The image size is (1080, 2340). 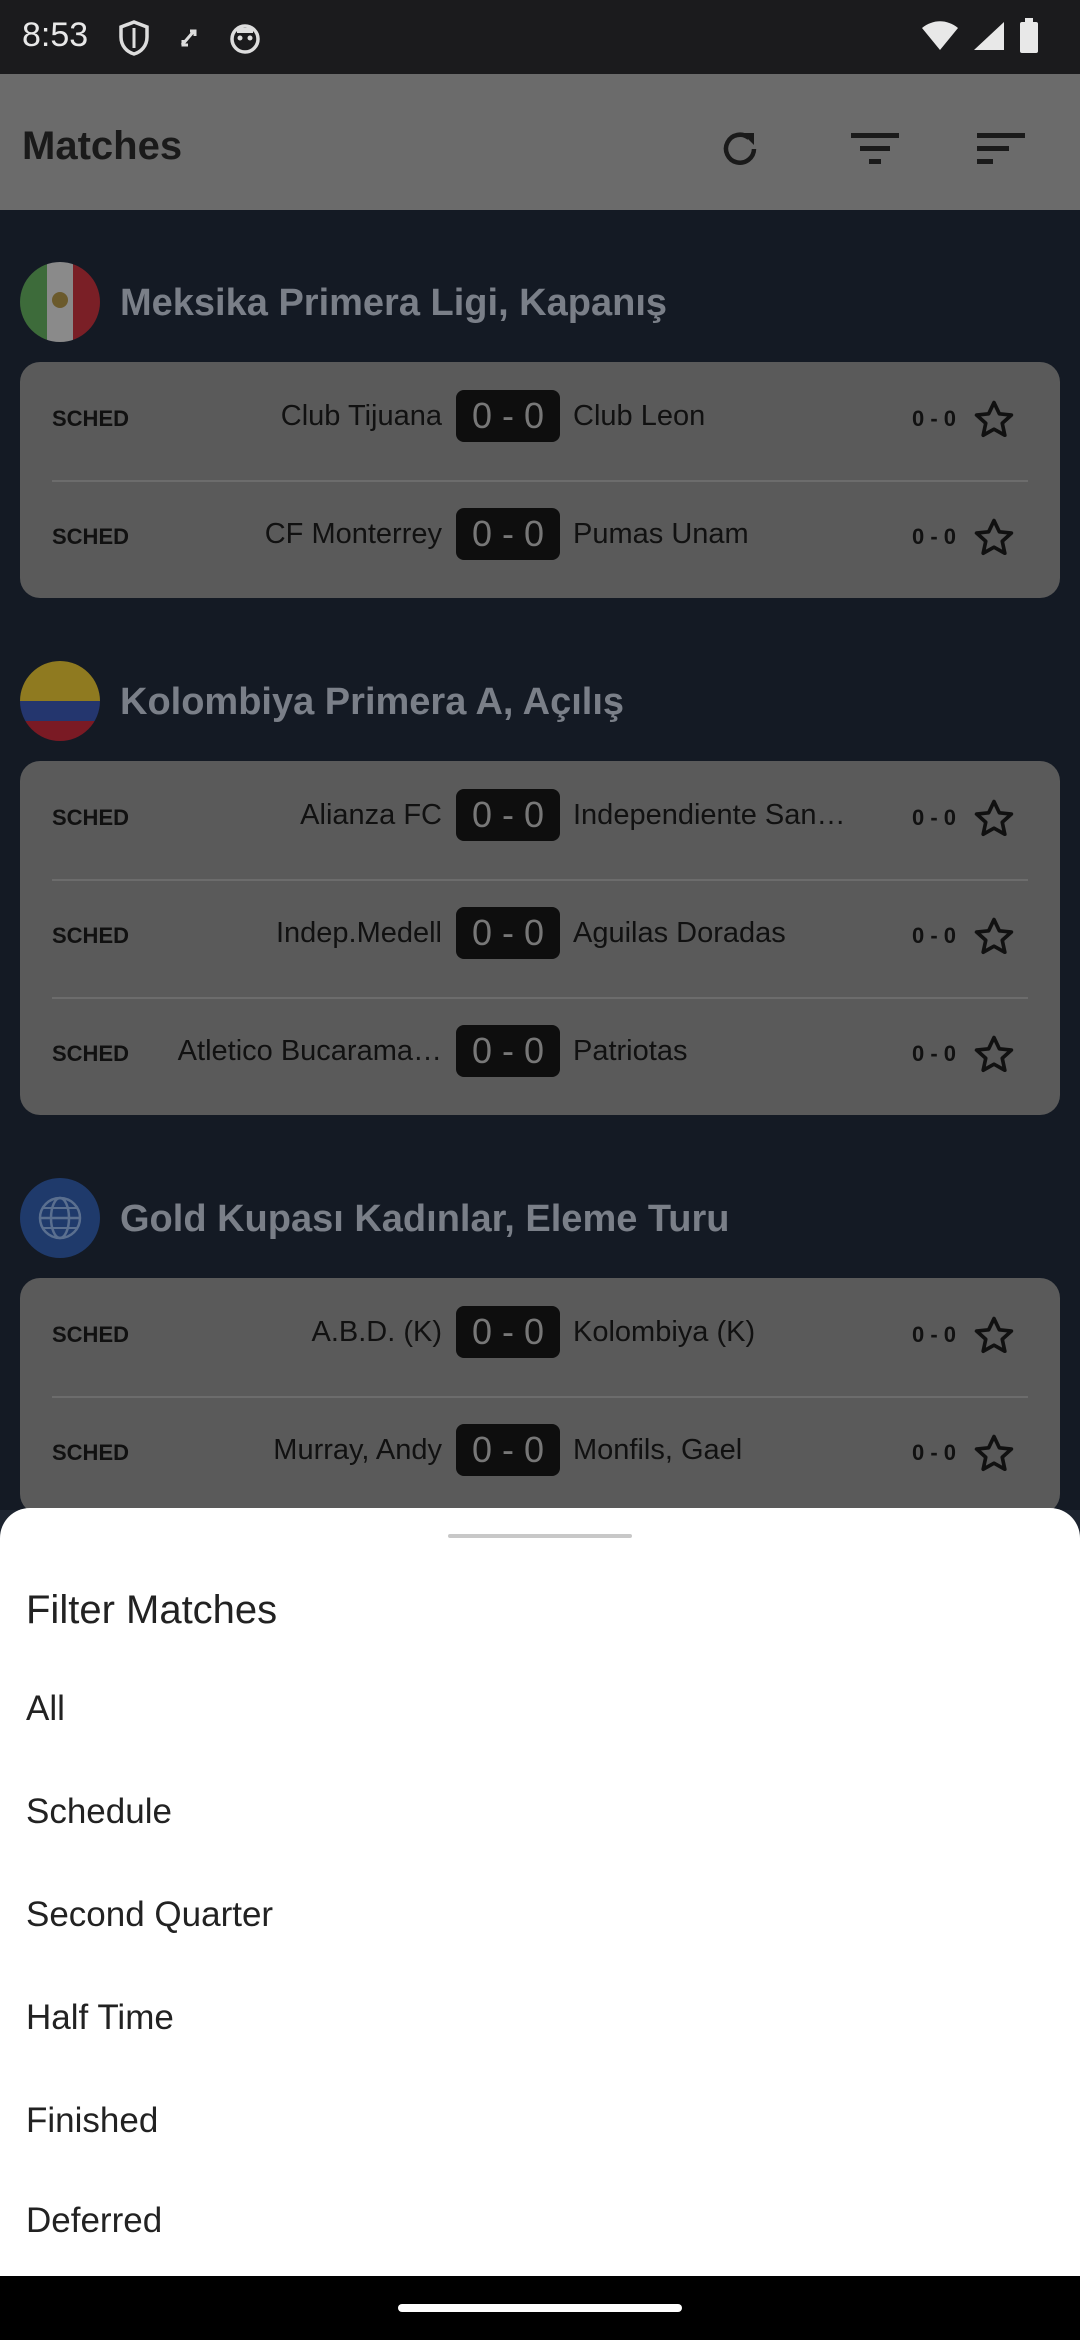 What do you see at coordinates (94, 2220) in the screenshot?
I see `filter-option-label: Deferred` at bounding box center [94, 2220].